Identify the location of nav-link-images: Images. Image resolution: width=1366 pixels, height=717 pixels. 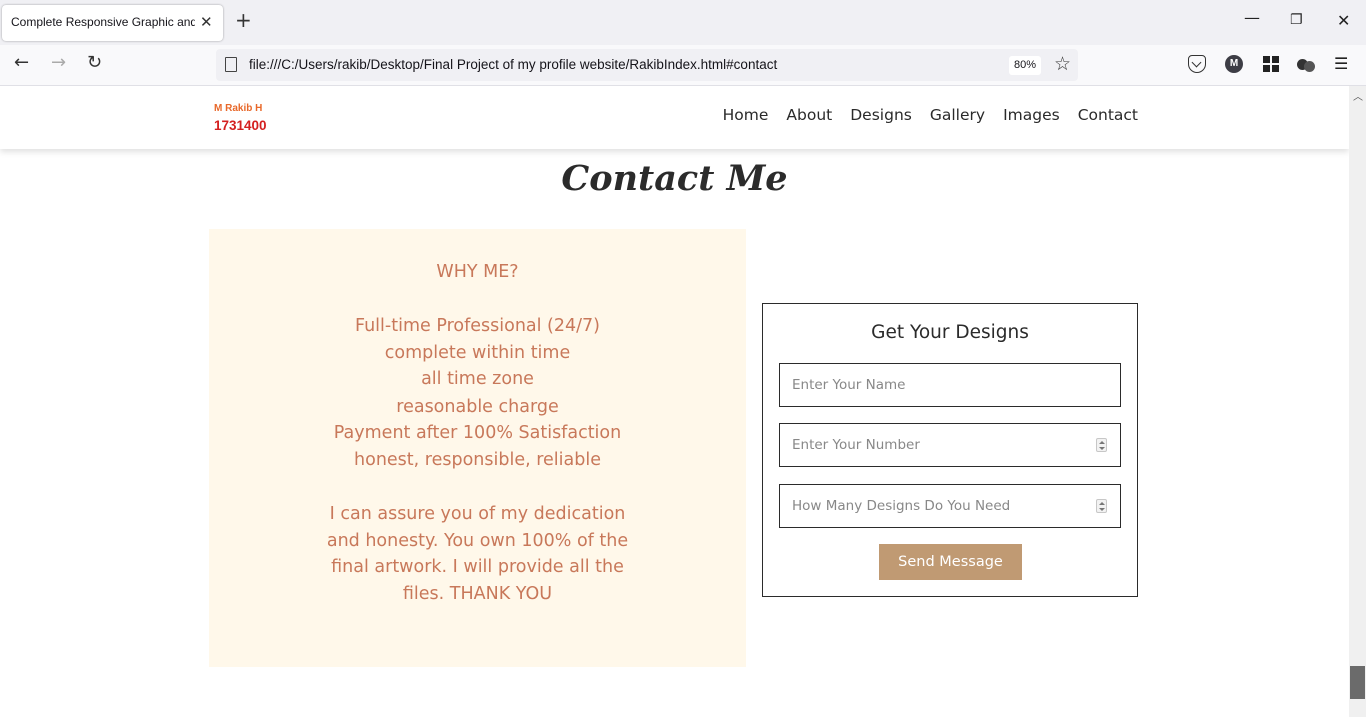
(1031, 115).